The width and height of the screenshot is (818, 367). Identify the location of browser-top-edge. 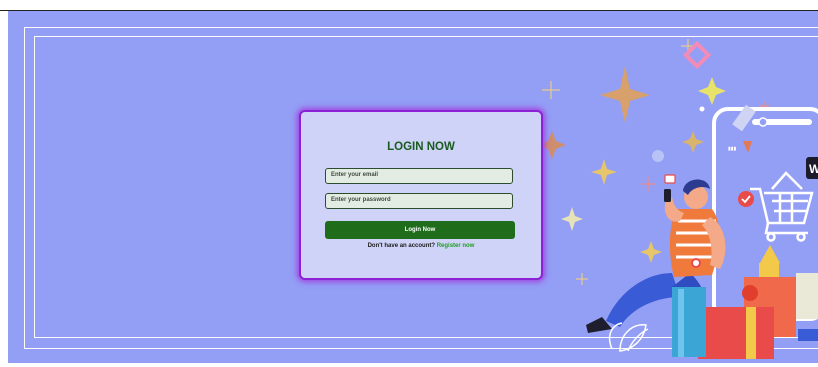
(409, 5).